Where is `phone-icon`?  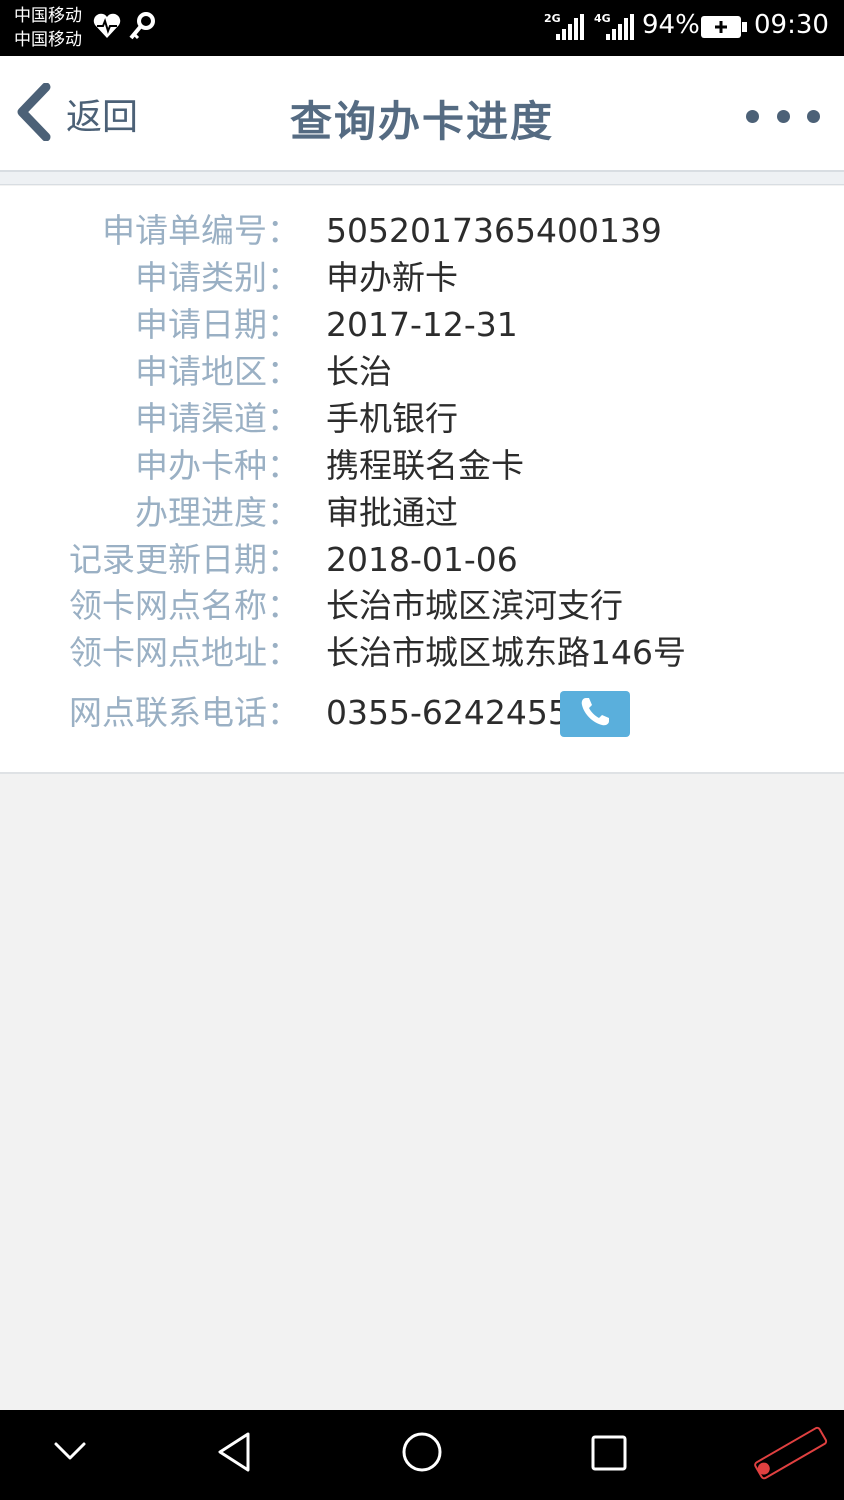 phone-icon is located at coordinates (595, 714).